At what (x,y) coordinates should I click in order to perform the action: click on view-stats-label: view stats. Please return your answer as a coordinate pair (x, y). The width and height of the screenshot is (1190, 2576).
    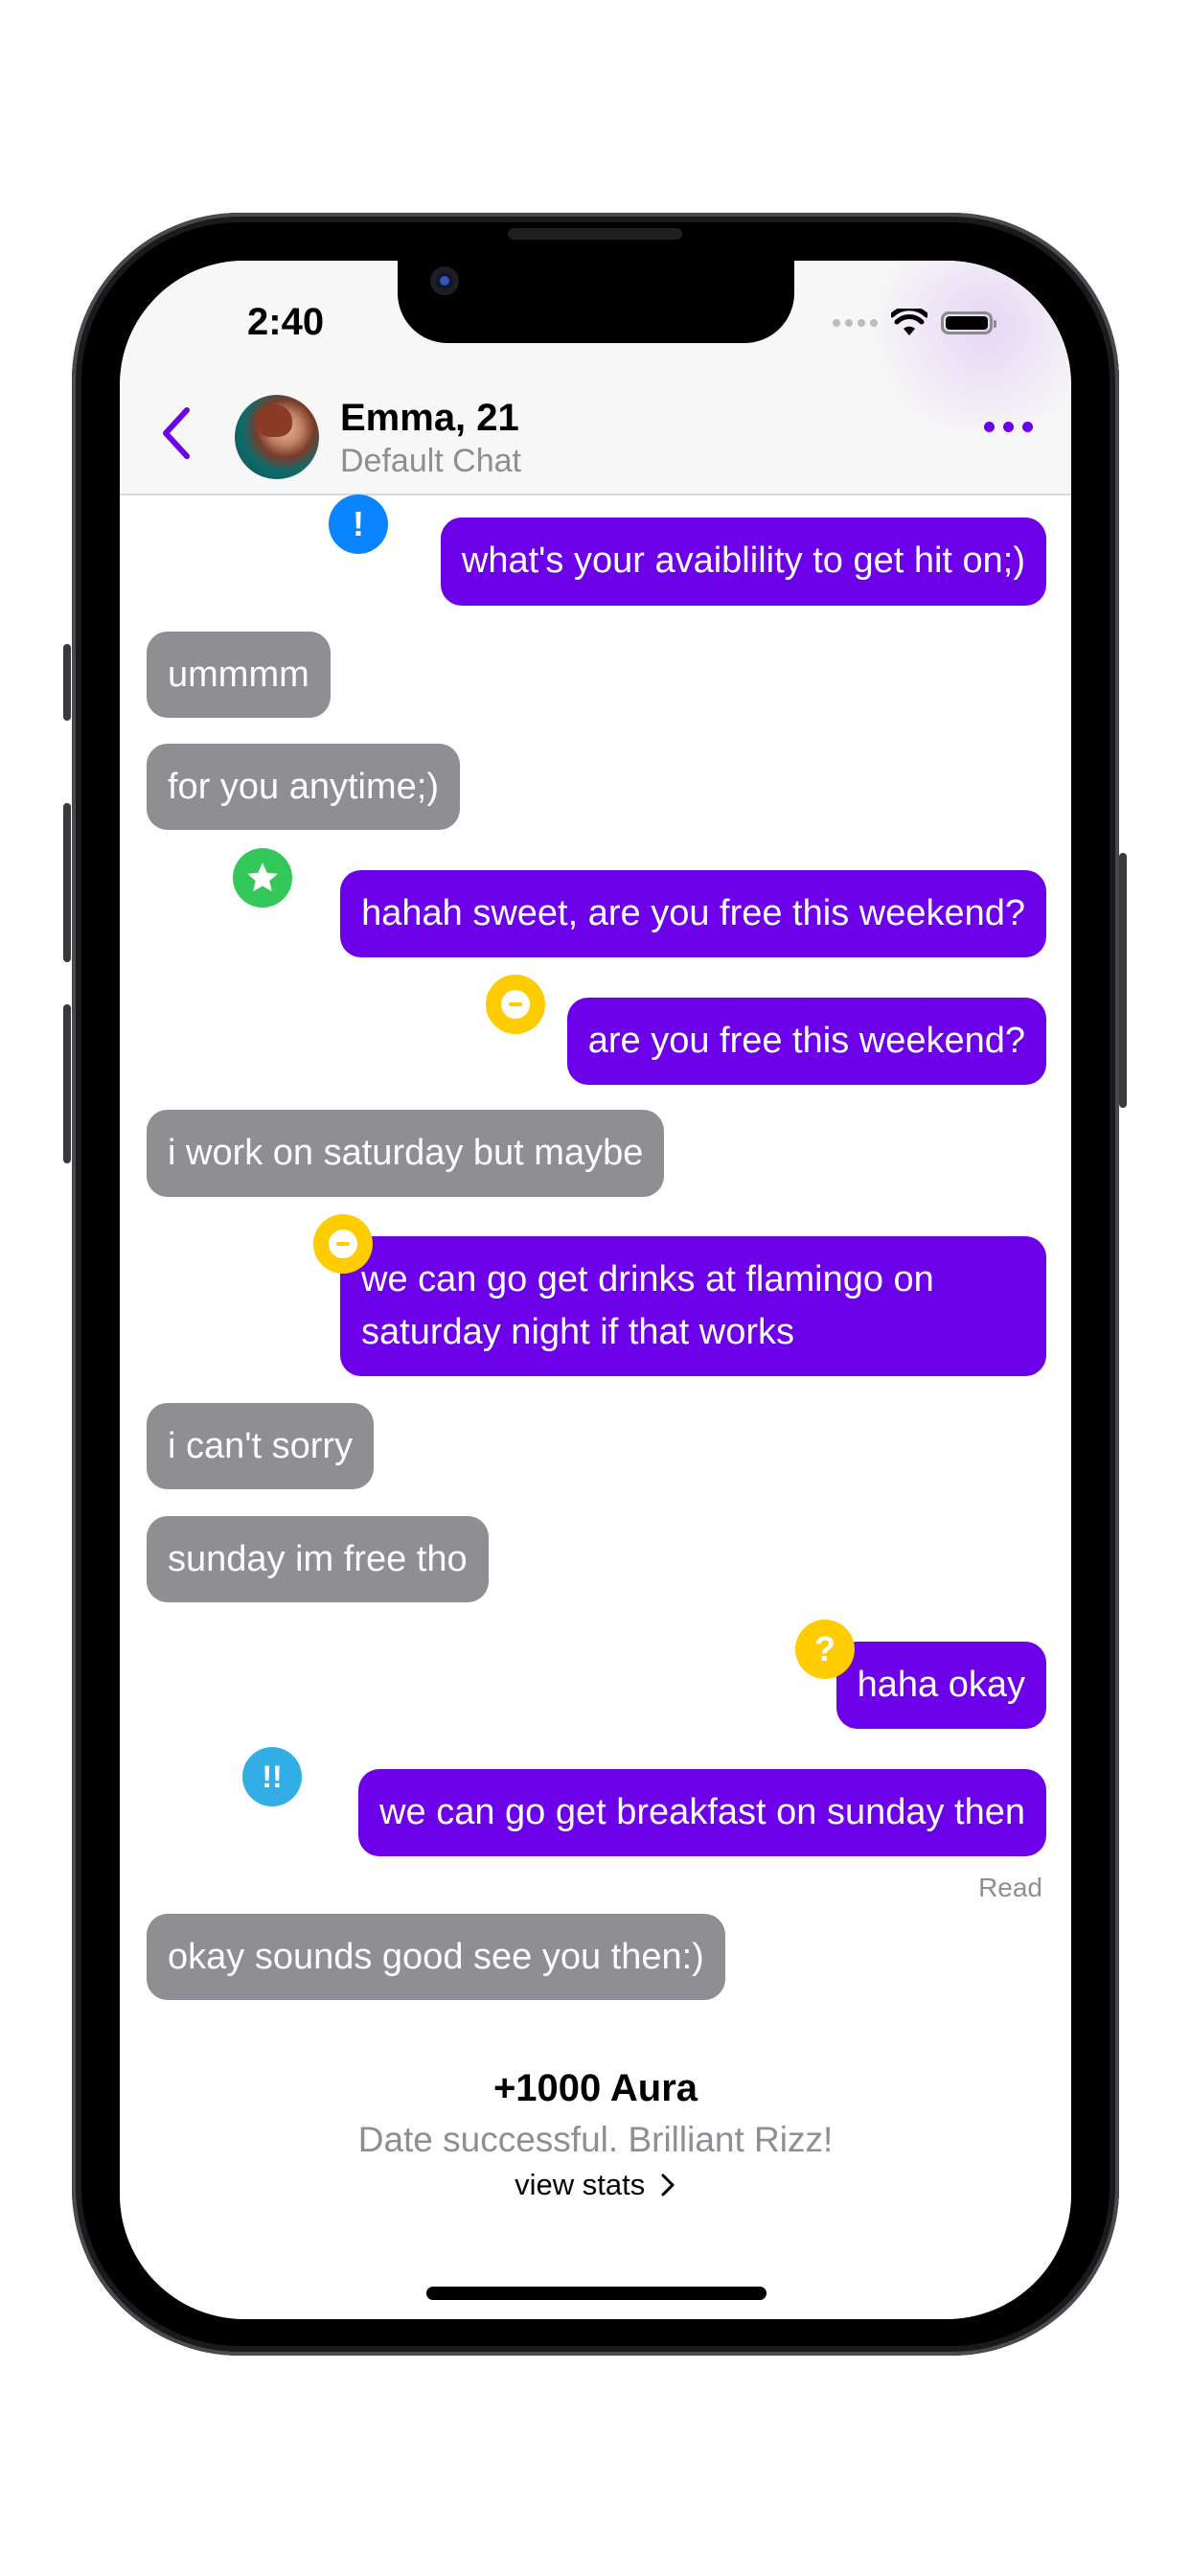
    Looking at the image, I should click on (580, 2184).